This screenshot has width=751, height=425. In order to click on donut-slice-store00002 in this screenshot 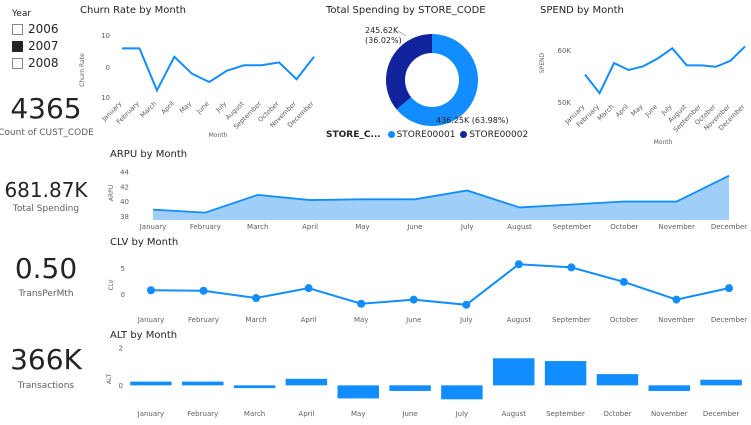, I will do `click(409, 72)`.